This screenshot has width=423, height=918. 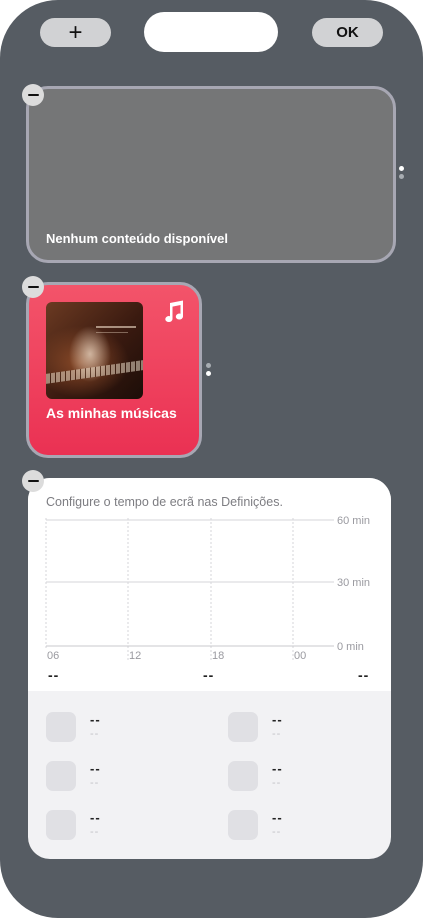 What do you see at coordinates (174, 311) in the screenshot?
I see `music-note-icon` at bounding box center [174, 311].